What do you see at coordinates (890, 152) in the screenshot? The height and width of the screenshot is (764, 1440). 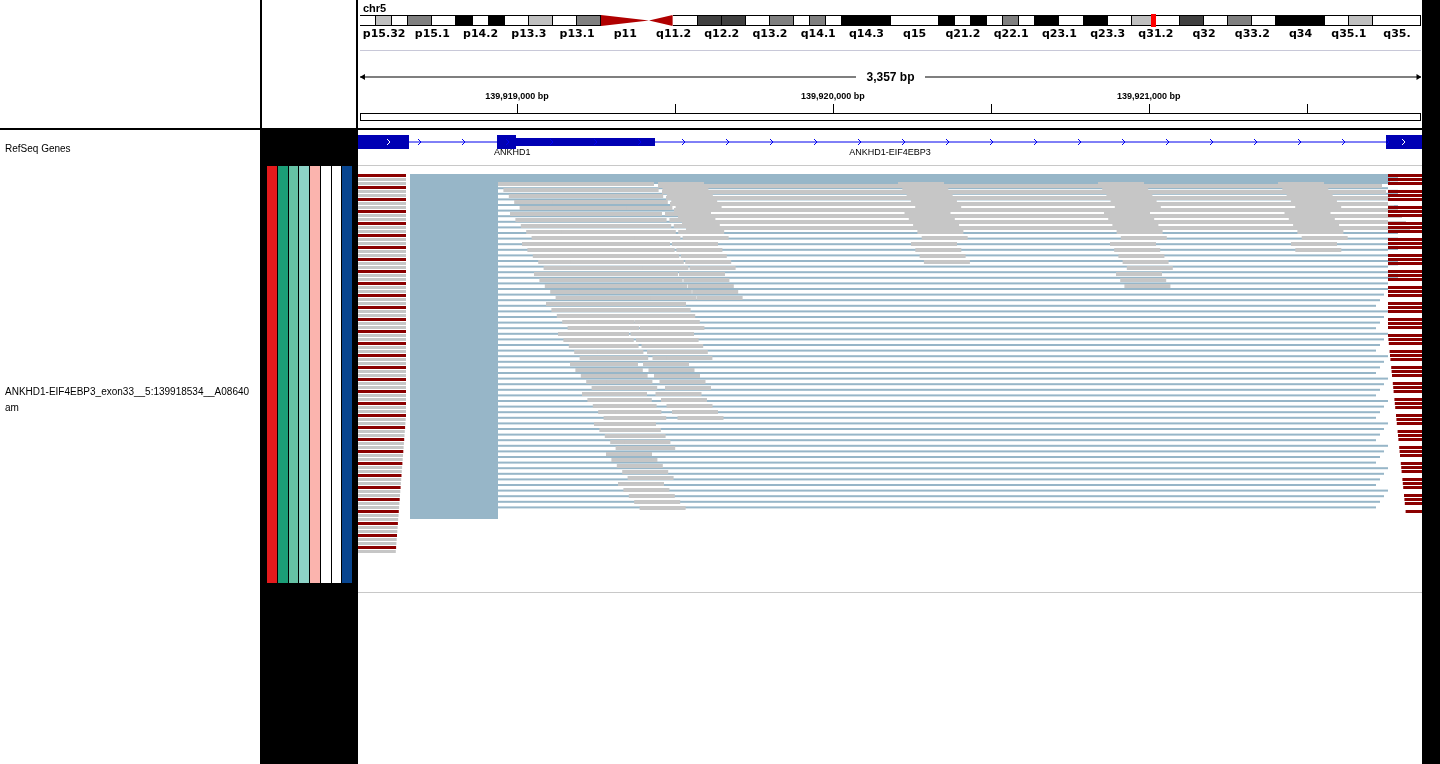 I see `gene-label: ANKHD1-EIF4EBP3` at bounding box center [890, 152].